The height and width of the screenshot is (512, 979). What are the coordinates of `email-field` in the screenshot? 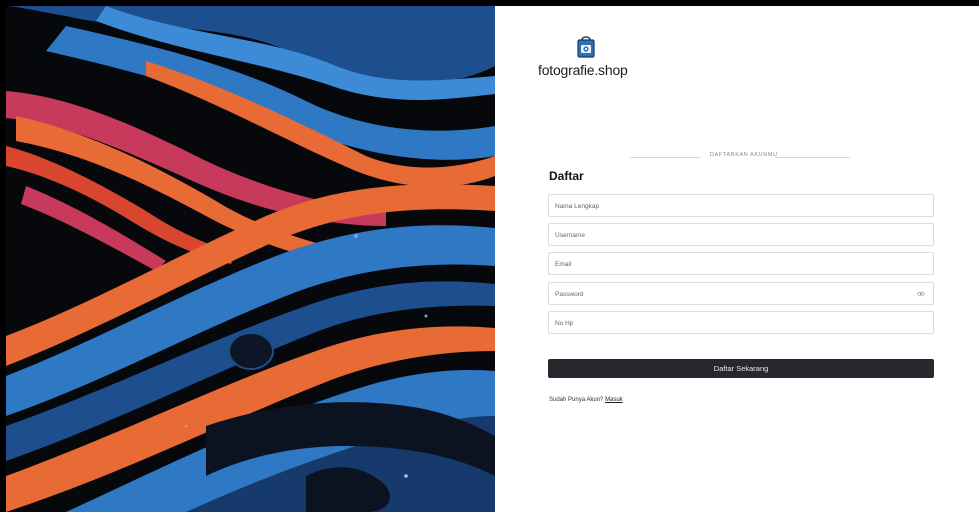 It's located at (741, 263).